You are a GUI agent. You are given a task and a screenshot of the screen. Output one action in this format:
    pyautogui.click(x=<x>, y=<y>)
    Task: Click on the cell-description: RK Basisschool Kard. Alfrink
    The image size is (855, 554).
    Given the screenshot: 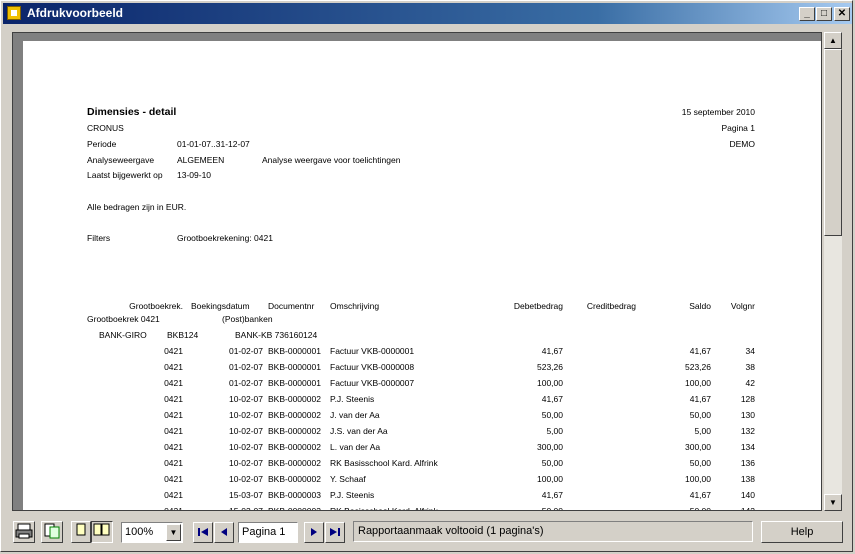 What is the action you would take?
    pyautogui.click(x=384, y=463)
    